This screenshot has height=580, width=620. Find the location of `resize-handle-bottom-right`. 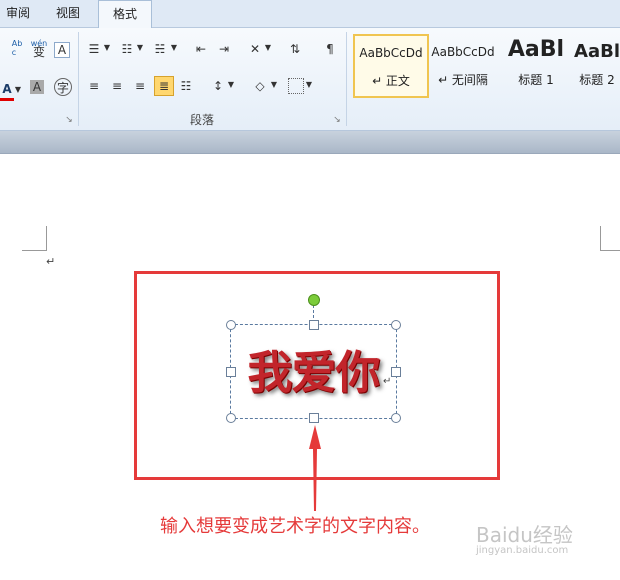

resize-handle-bottom-right is located at coordinates (396, 418).